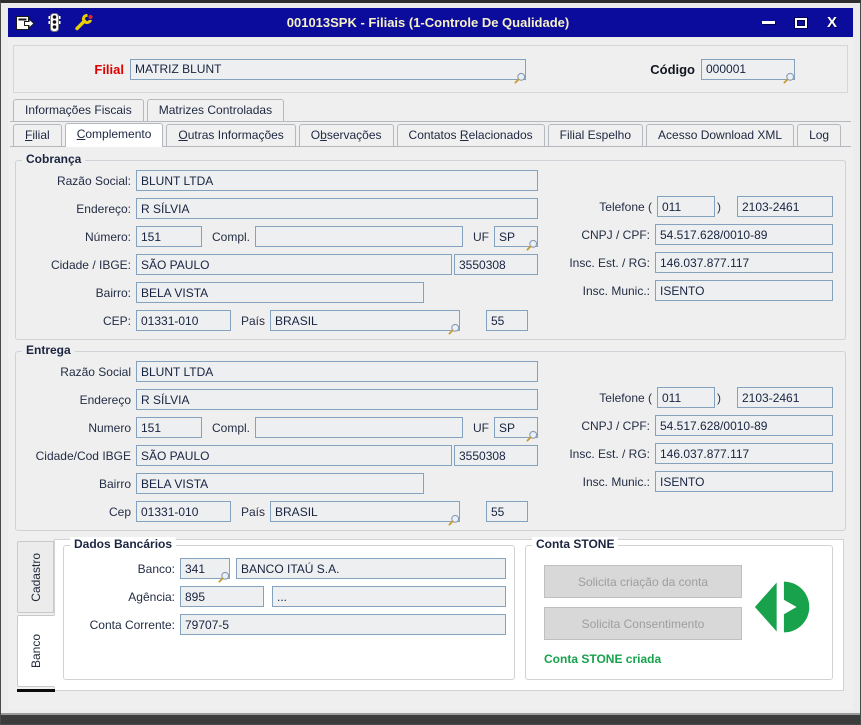  What do you see at coordinates (365, 511) in the screenshot?
I see `entrega-pais-input` at bounding box center [365, 511].